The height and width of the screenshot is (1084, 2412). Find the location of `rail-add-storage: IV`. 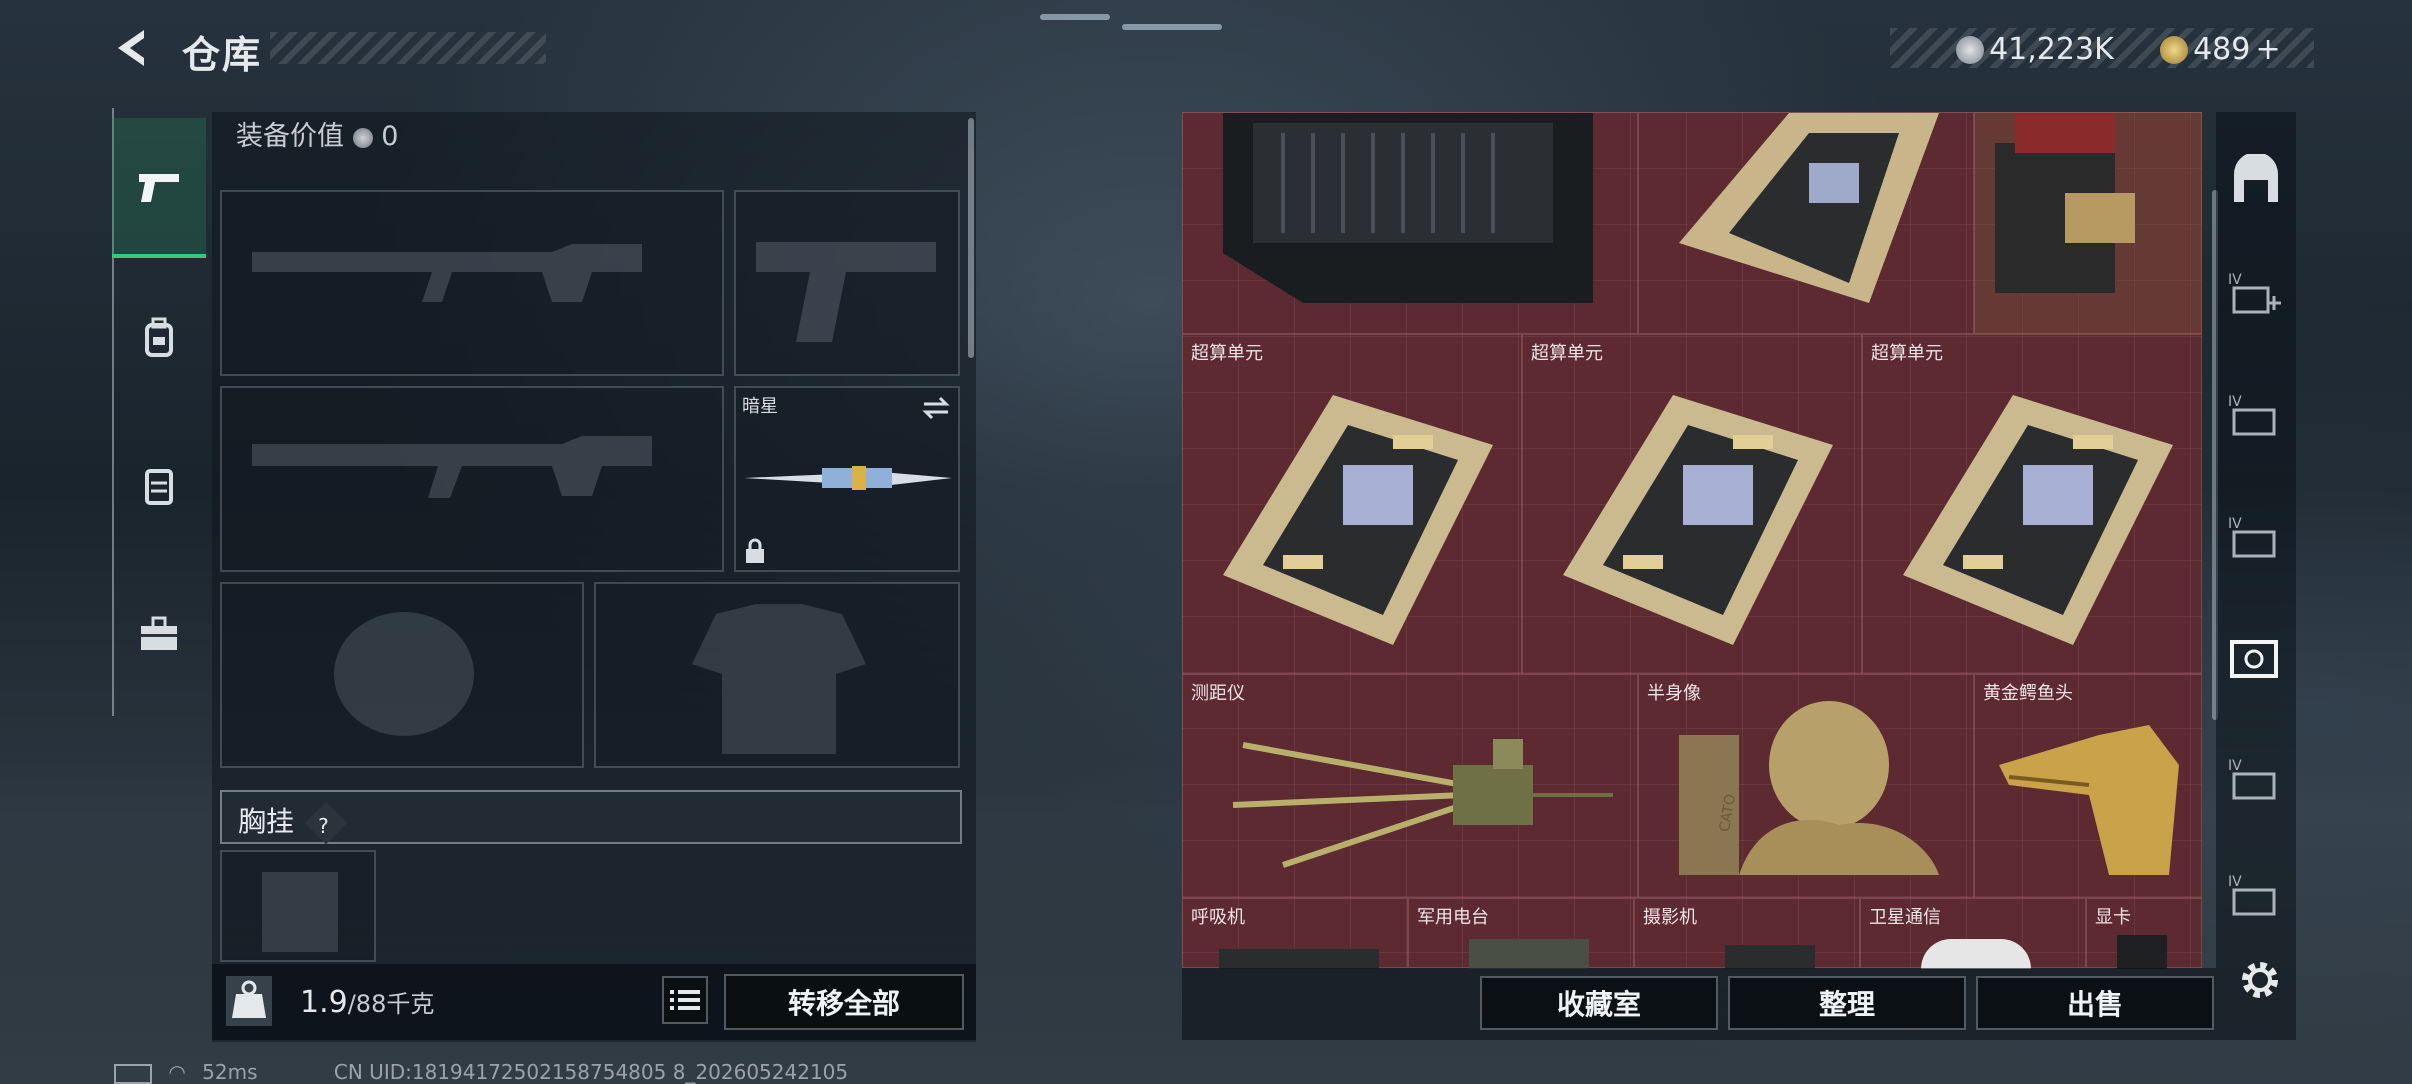

rail-add-storage: IV is located at coordinates (2256, 294).